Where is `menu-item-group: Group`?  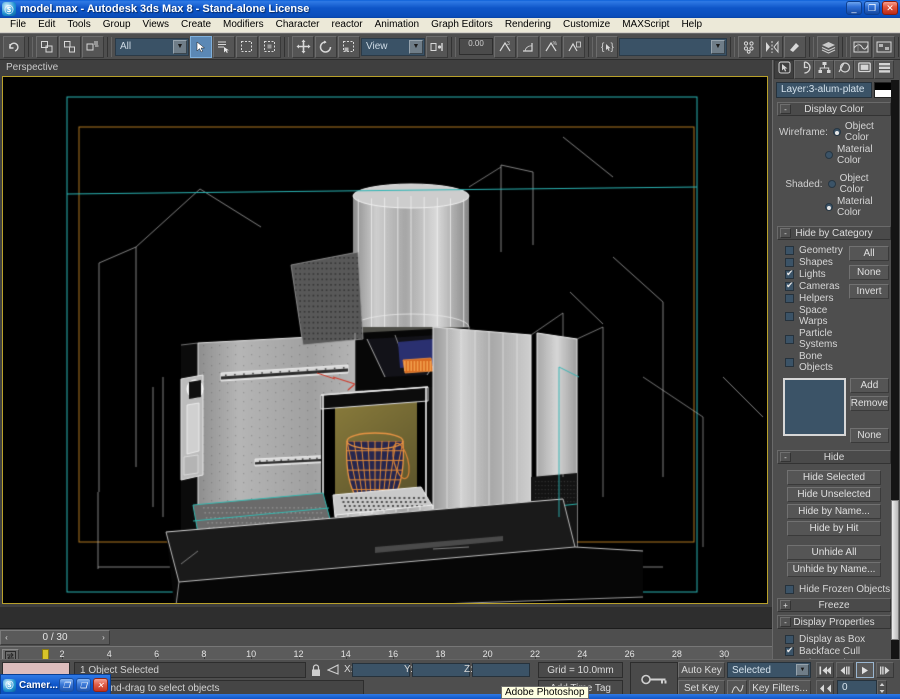
menu-item-group: Group is located at coordinates (117, 25).